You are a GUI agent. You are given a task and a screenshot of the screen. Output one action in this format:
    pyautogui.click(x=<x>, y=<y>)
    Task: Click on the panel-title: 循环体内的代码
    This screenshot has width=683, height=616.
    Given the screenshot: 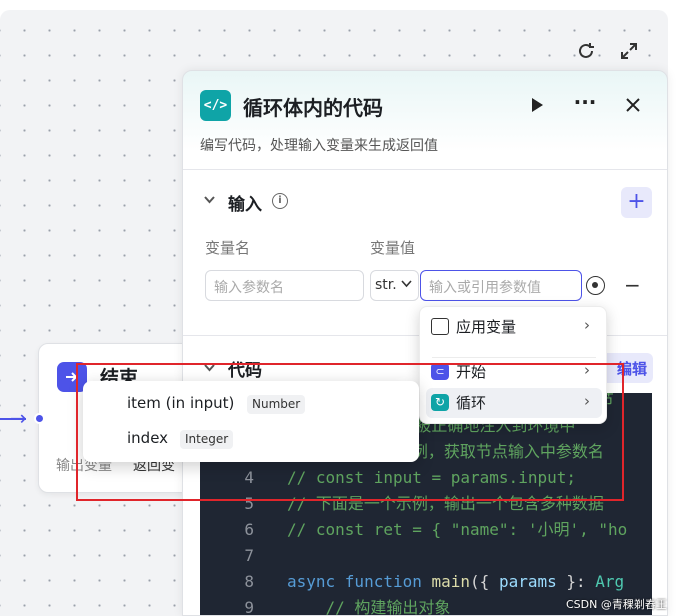 What is the action you would take?
    pyautogui.click(x=313, y=108)
    